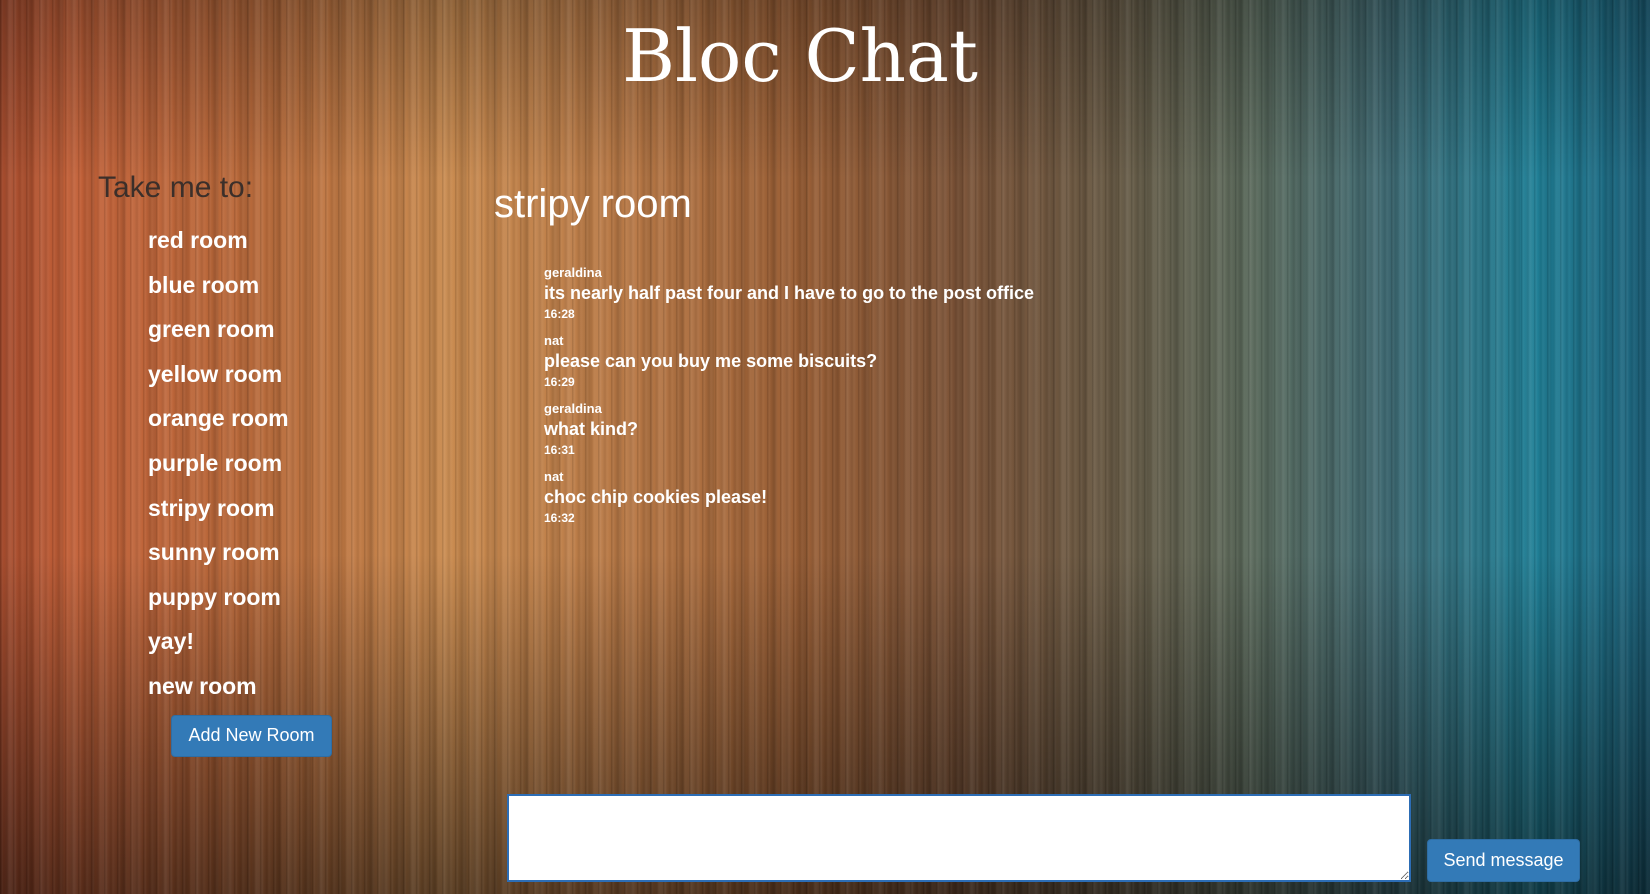 The width and height of the screenshot is (1650, 894). Describe the element at coordinates (593, 204) in the screenshot. I see `current-room-title: stripy room` at that location.